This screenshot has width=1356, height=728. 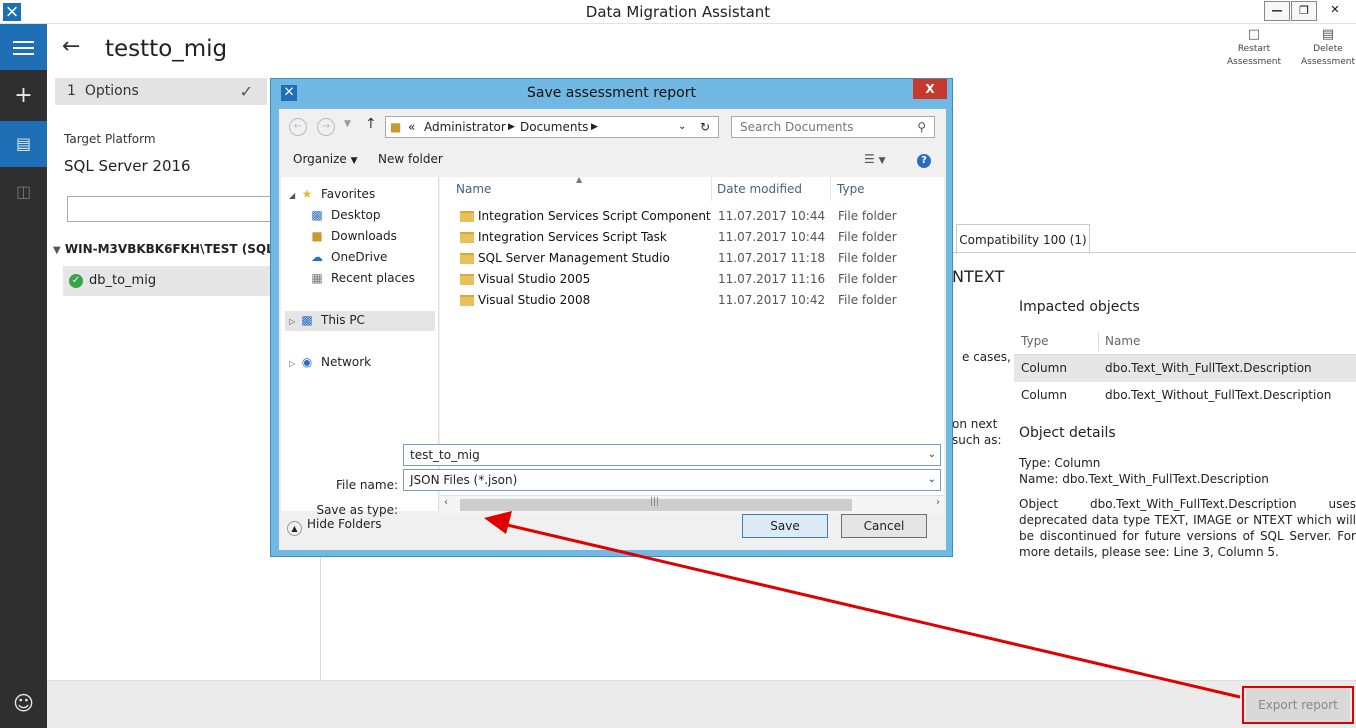 What do you see at coordinates (127, 166) in the screenshot?
I see `target-platform-value: SQL Server 2016` at bounding box center [127, 166].